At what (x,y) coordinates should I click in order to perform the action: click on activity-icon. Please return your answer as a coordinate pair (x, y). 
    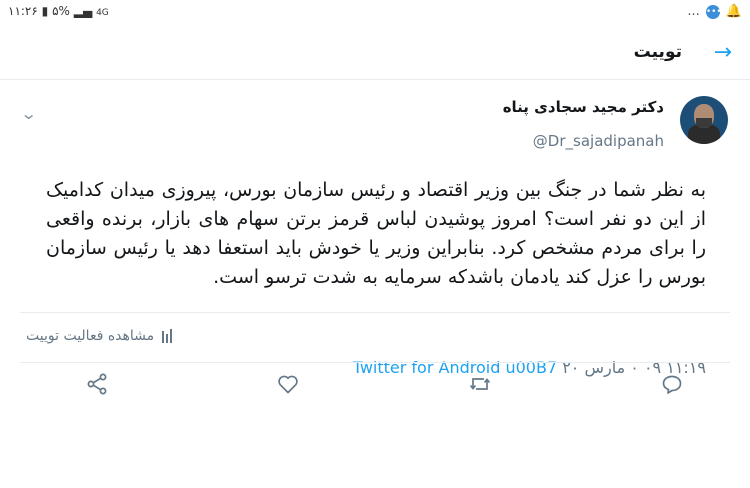
    Looking at the image, I should click on (167, 336).